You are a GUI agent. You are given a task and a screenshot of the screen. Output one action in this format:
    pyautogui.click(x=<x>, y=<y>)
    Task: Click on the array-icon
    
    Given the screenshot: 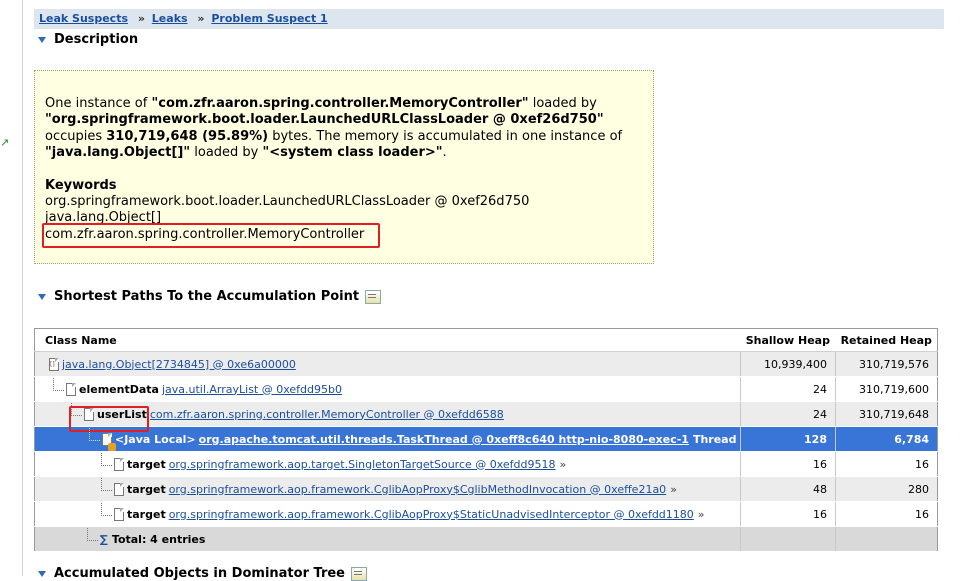 What is the action you would take?
    pyautogui.click(x=54, y=364)
    